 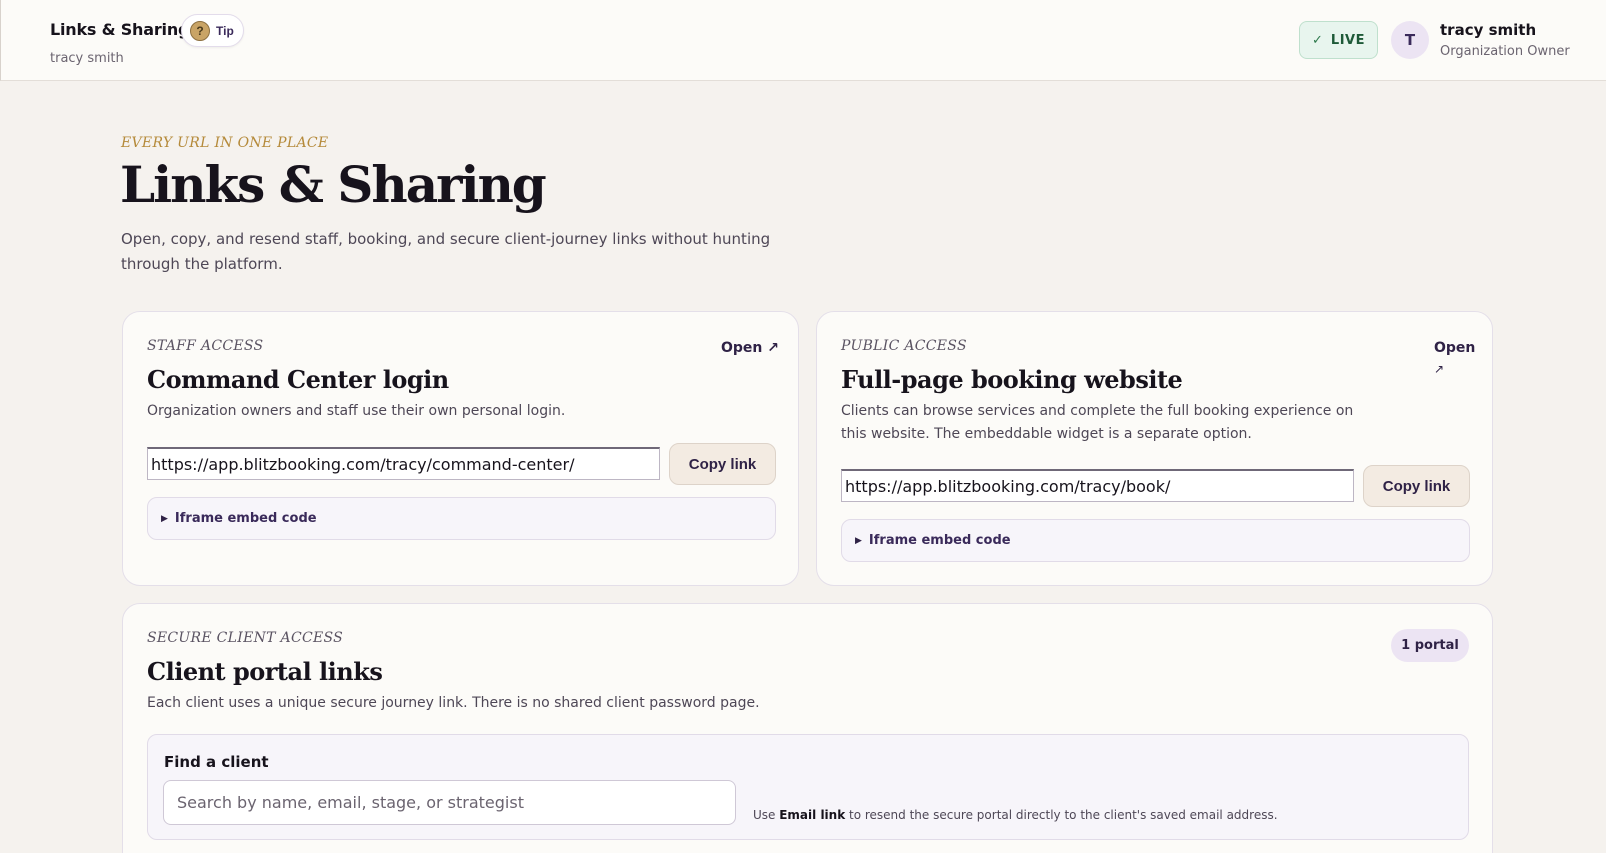 I want to click on external-link-icon: ↗, so click(x=1439, y=369).